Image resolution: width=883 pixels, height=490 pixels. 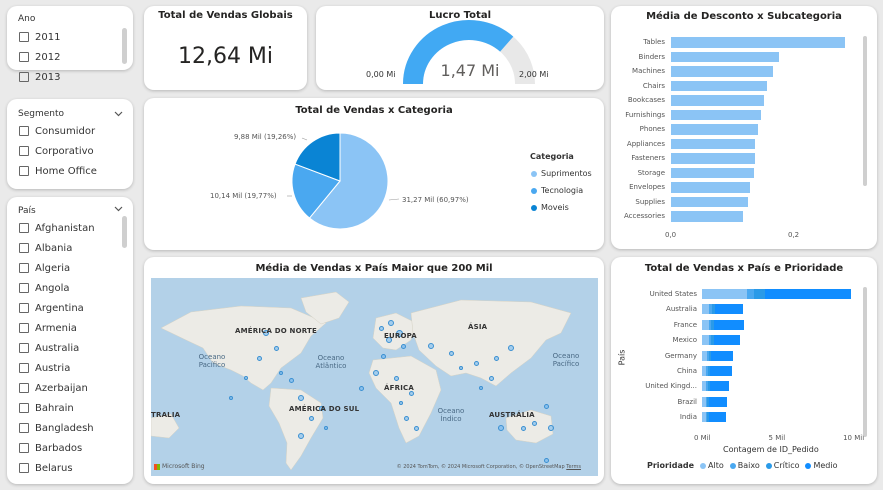 I want to click on slicer-item: Afghanistan, so click(x=73, y=228).